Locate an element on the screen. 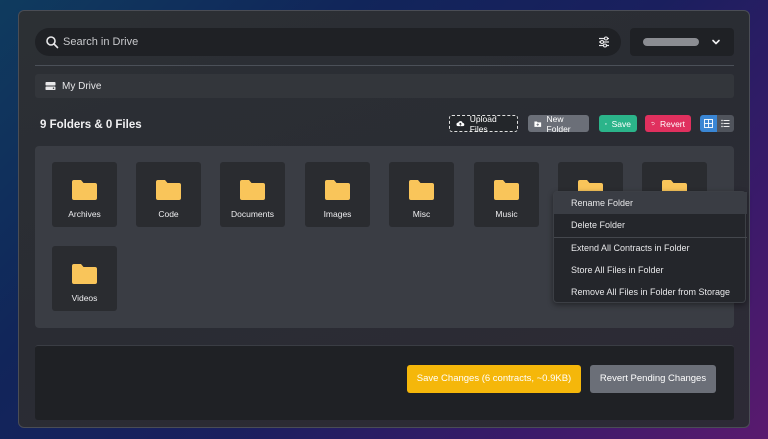  chevron-down-icon is located at coordinates (716, 42).